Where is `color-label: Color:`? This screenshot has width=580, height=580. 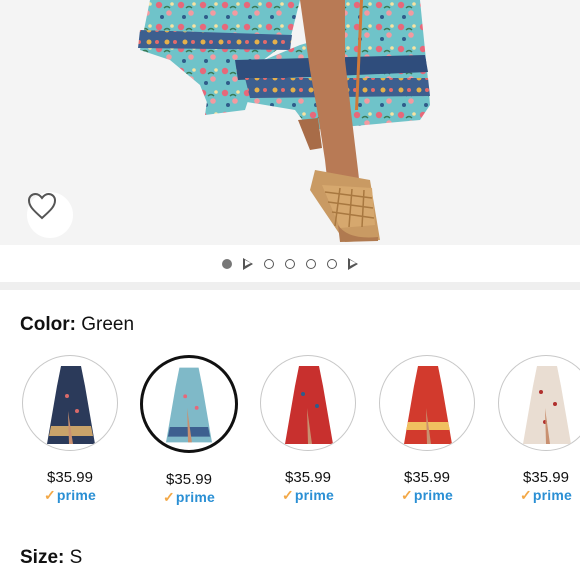
color-label: Color: is located at coordinates (48, 324).